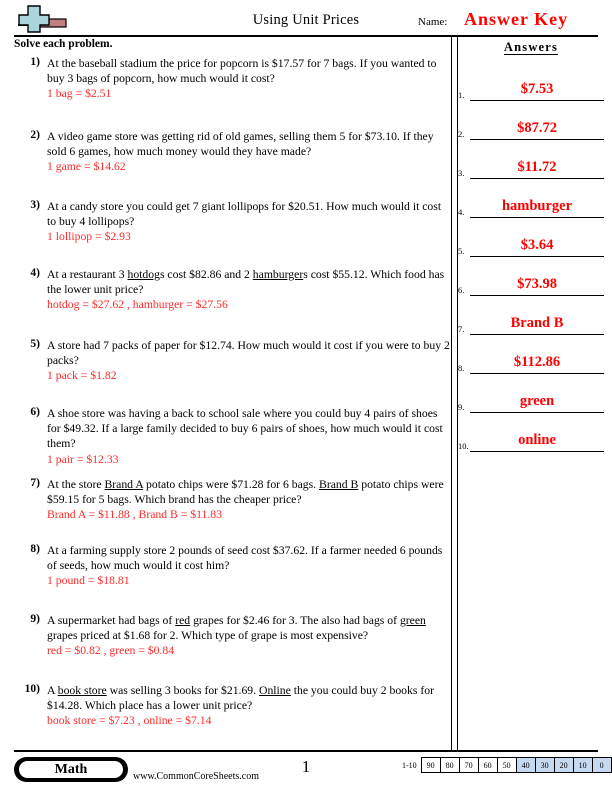 The image size is (612, 792). I want to click on answer-number: 5., so click(461, 251).